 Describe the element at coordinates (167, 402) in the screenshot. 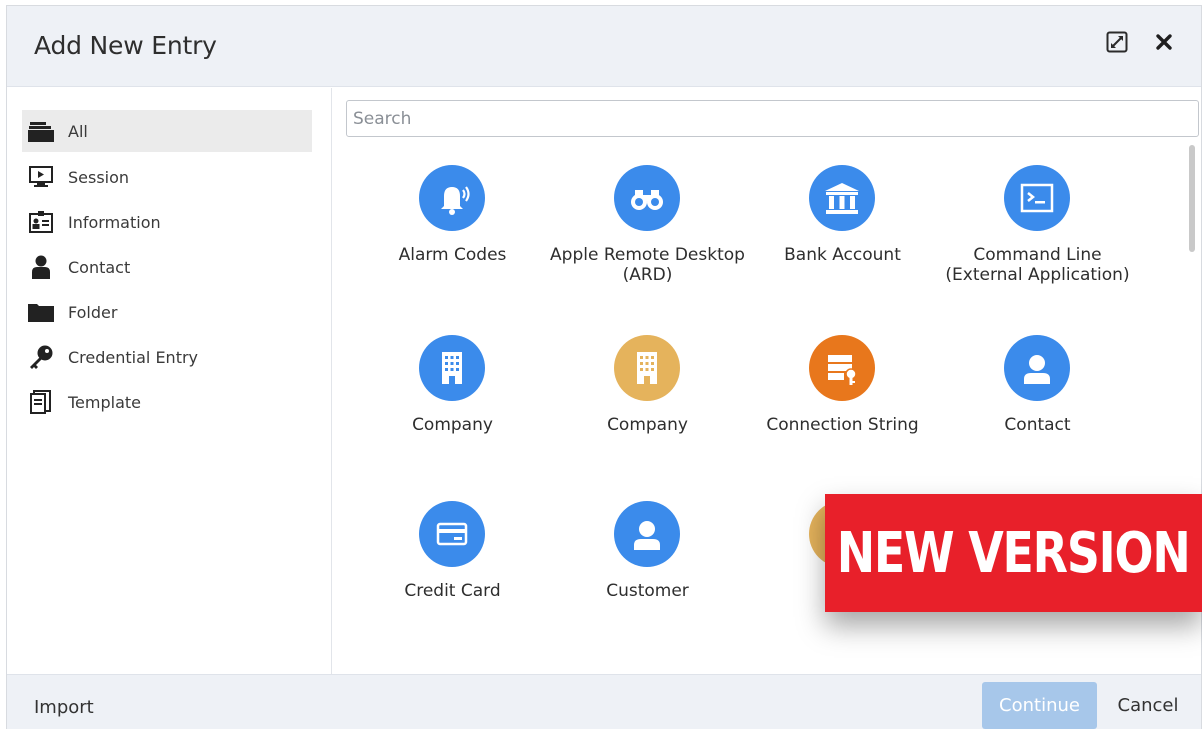

I see `sidebar-item-template: Template` at that location.